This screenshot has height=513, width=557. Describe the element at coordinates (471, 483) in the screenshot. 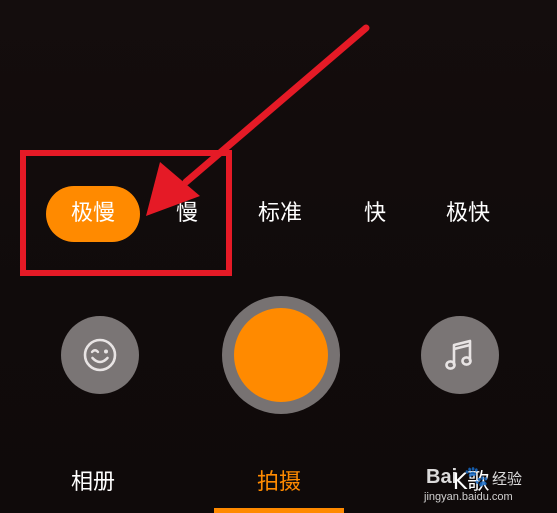

I see `tab-karaoke: K歌` at that location.